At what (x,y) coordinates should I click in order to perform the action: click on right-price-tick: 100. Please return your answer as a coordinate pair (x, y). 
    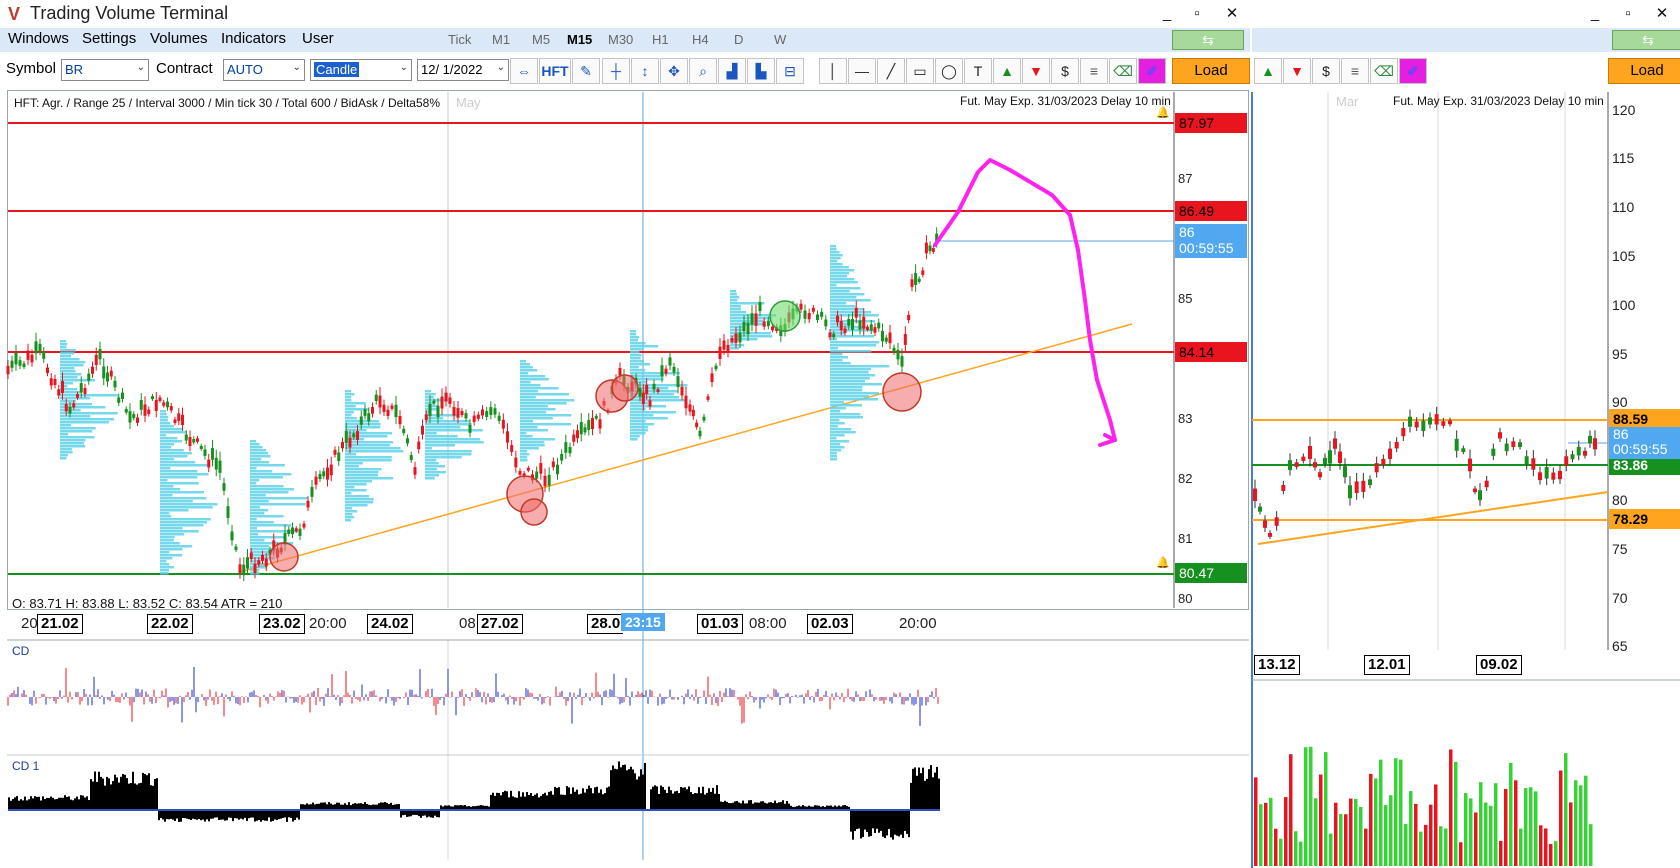
    Looking at the image, I should click on (1624, 305).